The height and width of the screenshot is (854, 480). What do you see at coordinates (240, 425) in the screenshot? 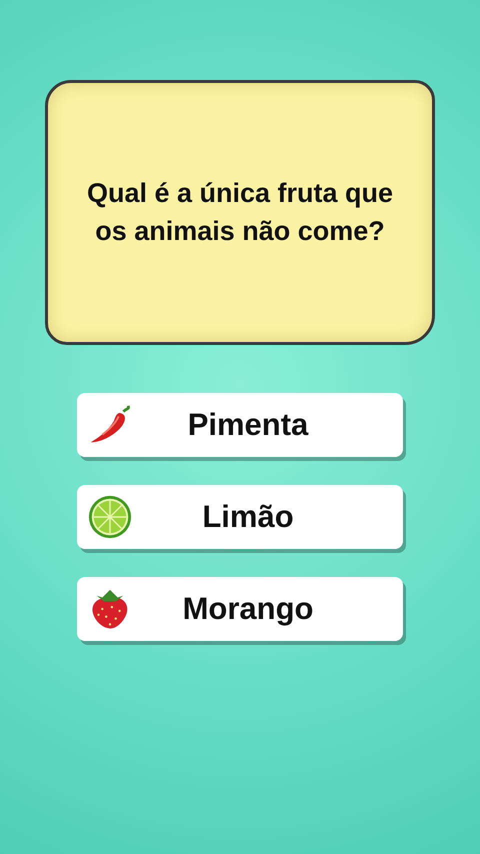
I see `answer-button: Pimenta` at bounding box center [240, 425].